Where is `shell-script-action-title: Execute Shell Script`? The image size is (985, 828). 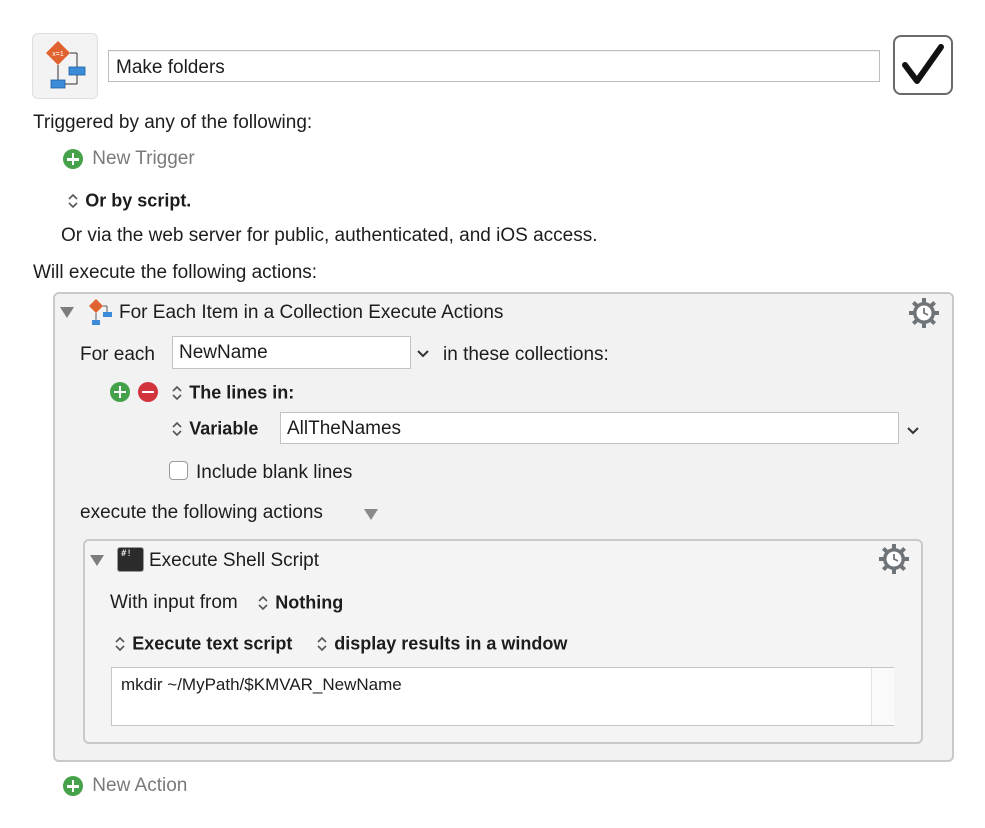
shell-script-action-title: Execute Shell Script is located at coordinates (234, 560).